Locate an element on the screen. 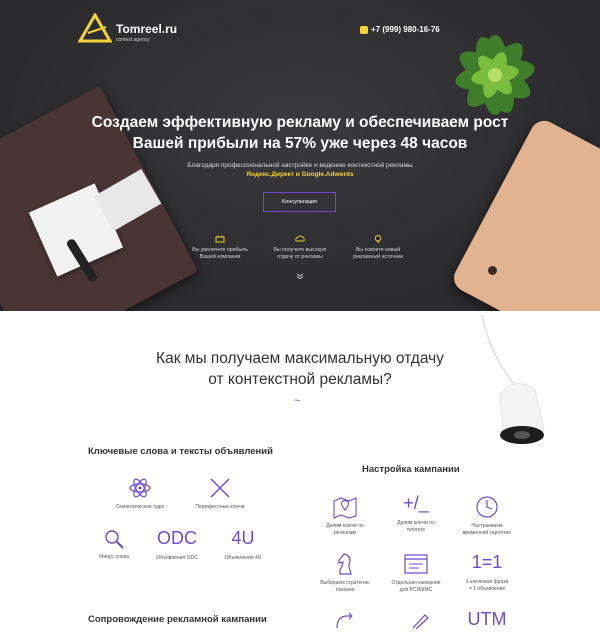 Image resolution: width=600 pixels, height=636 pixels. campaign-item-strategy: Выбираем стратегию показов is located at coordinates (345, 573).